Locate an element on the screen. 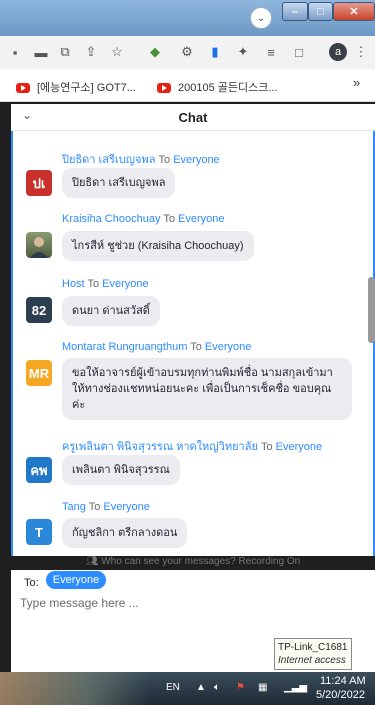 The image size is (375, 705). translate-icon: ⧉ is located at coordinates (65, 52).